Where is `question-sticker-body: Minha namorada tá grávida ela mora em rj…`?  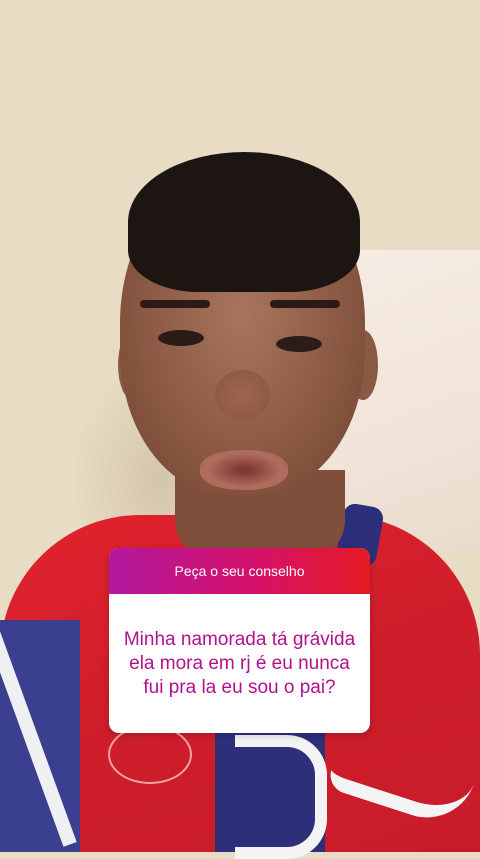
question-sticker-body: Minha namorada tá grávida ela mora em rj… is located at coordinates (239, 663).